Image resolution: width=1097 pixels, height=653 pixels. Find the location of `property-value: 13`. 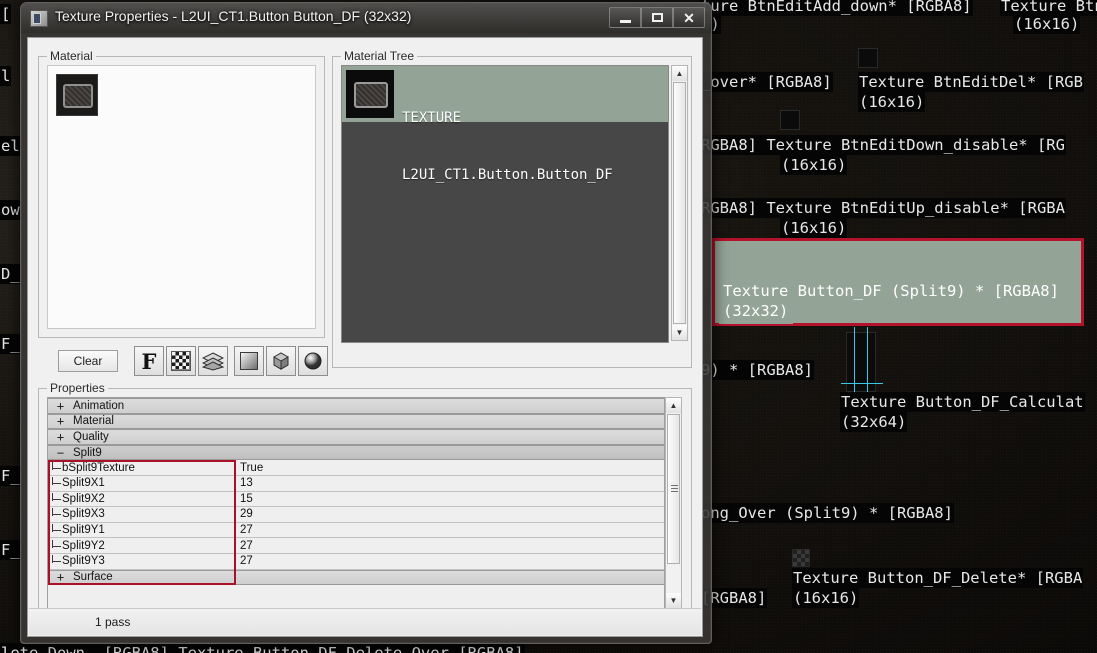

property-value: 13 is located at coordinates (449, 483).